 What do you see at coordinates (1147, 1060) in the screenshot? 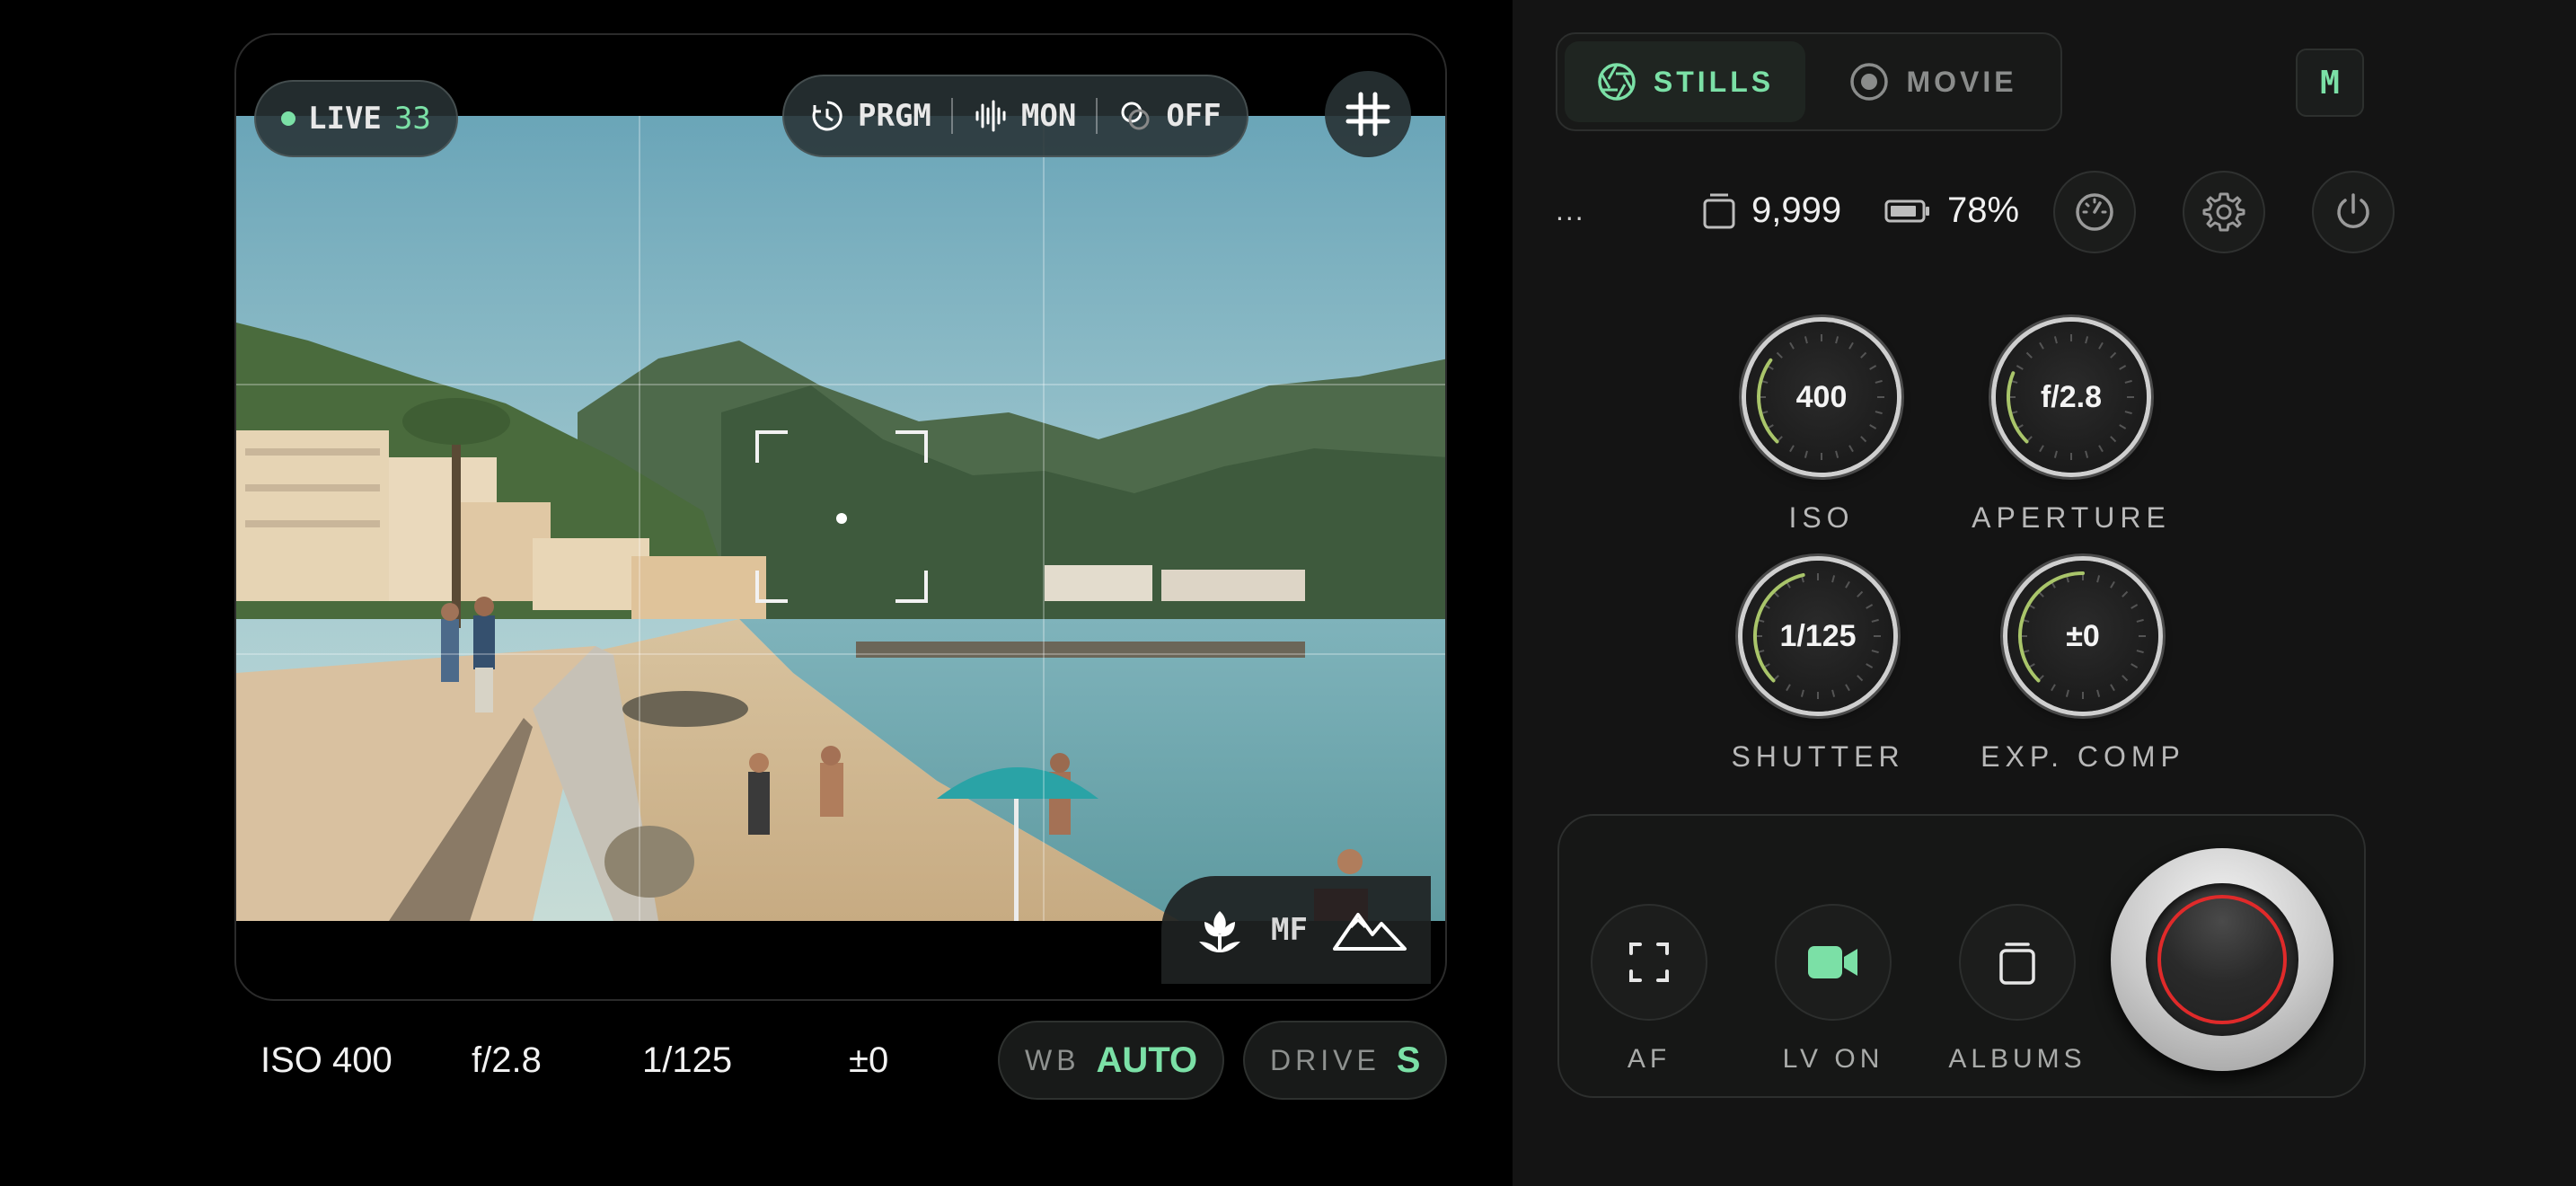
I see `wb-value: AUTO` at bounding box center [1147, 1060].